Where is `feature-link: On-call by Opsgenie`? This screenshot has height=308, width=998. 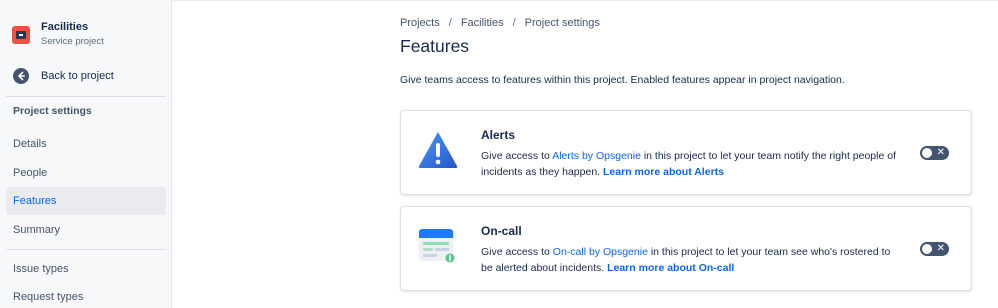
feature-link: On-call by Opsgenie is located at coordinates (600, 252).